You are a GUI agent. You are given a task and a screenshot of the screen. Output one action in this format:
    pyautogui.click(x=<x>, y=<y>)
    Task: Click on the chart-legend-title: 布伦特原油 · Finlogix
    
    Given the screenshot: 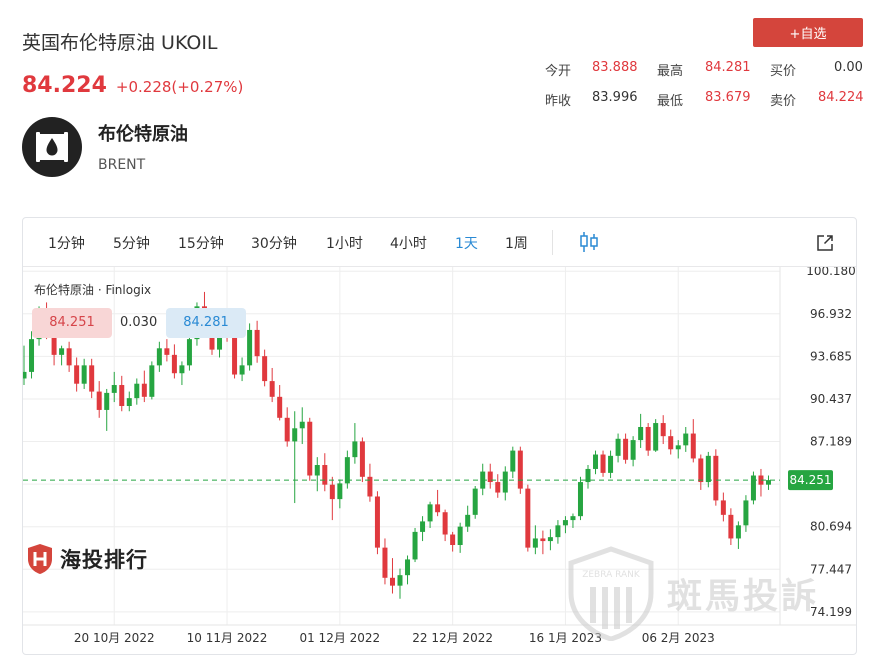 What is the action you would take?
    pyautogui.click(x=93, y=290)
    